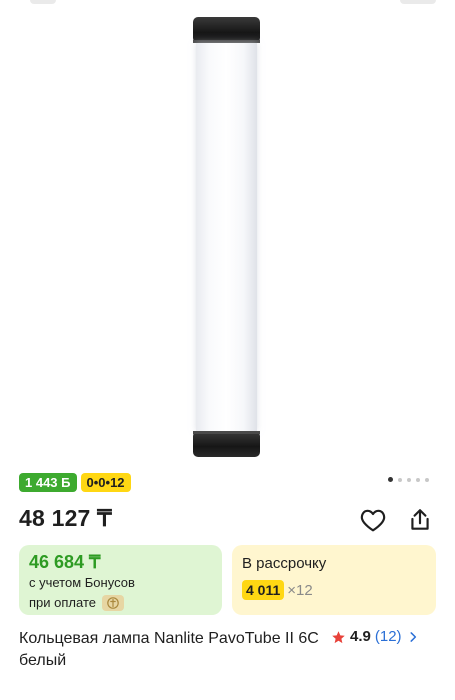 This screenshot has width=455, height=700. I want to click on installment-months: ×12, so click(300, 590).